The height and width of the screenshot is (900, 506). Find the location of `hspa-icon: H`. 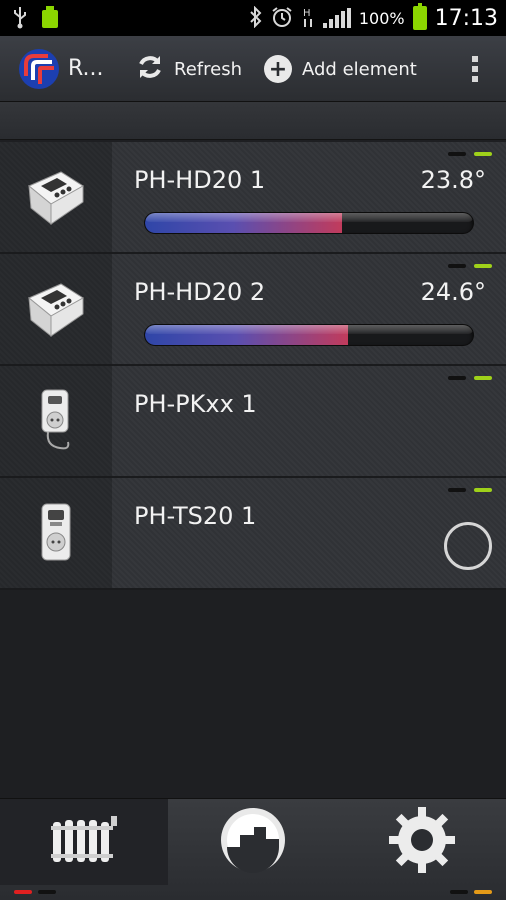

hspa-icon: H is located at coordinates (308, 18).